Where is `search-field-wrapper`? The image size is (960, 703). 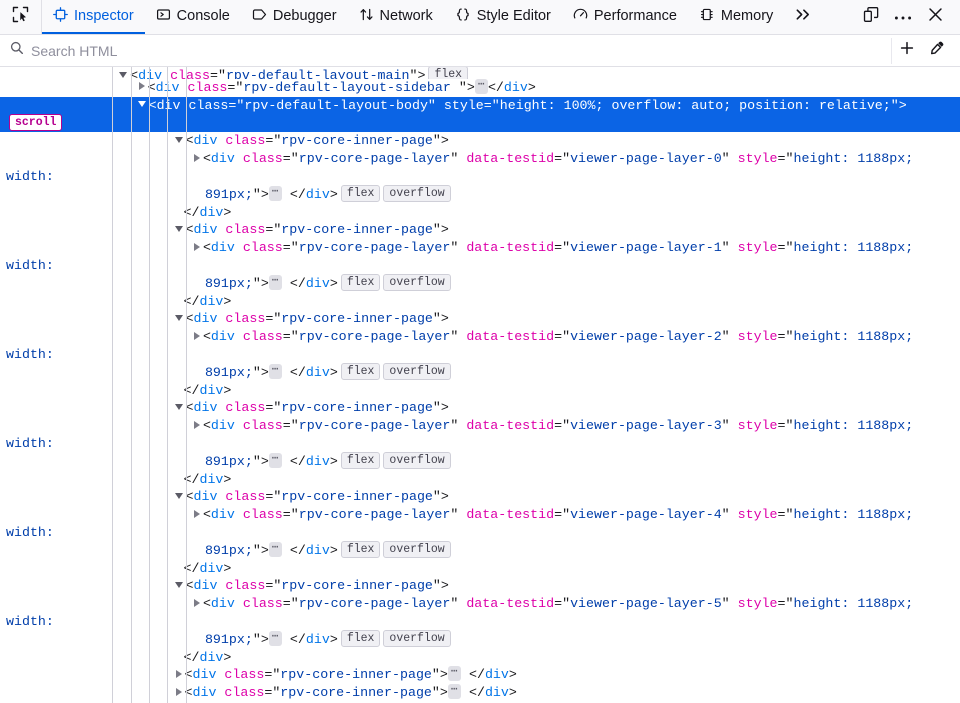 search-field-wrapper is located at coordinates (442, 50).